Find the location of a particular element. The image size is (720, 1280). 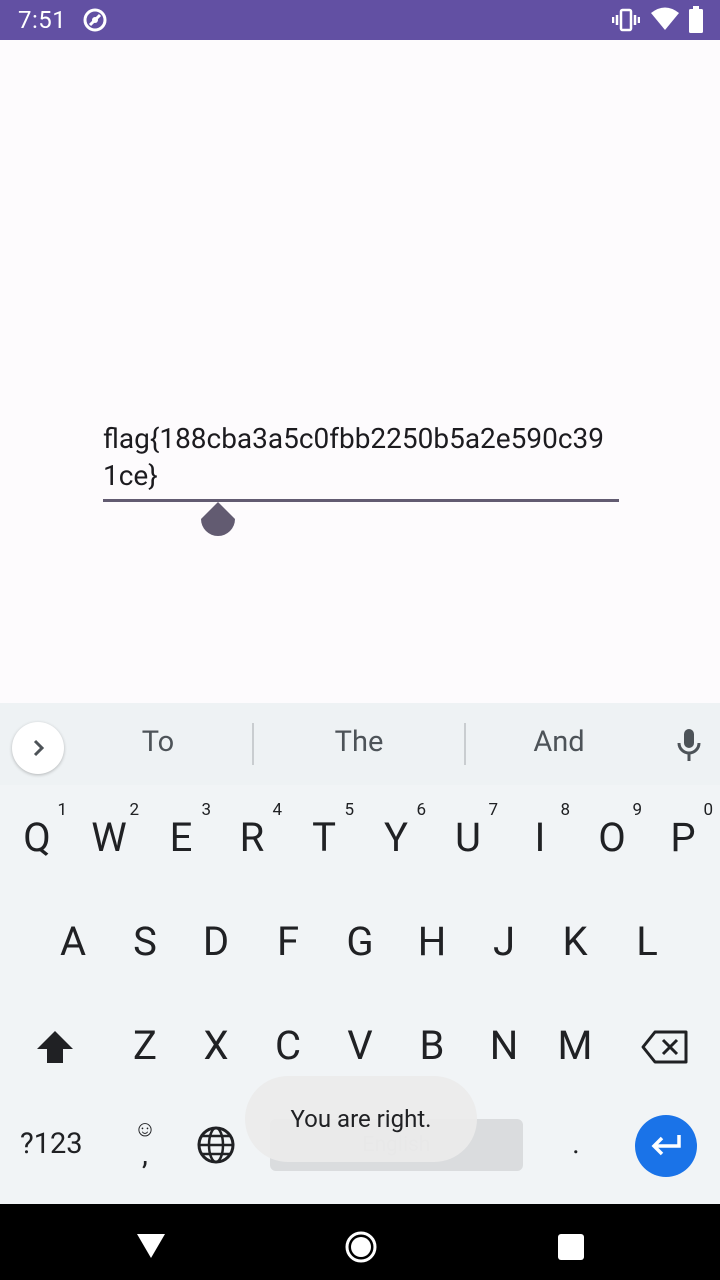

key-s: S is located at coordinates (145, 941).